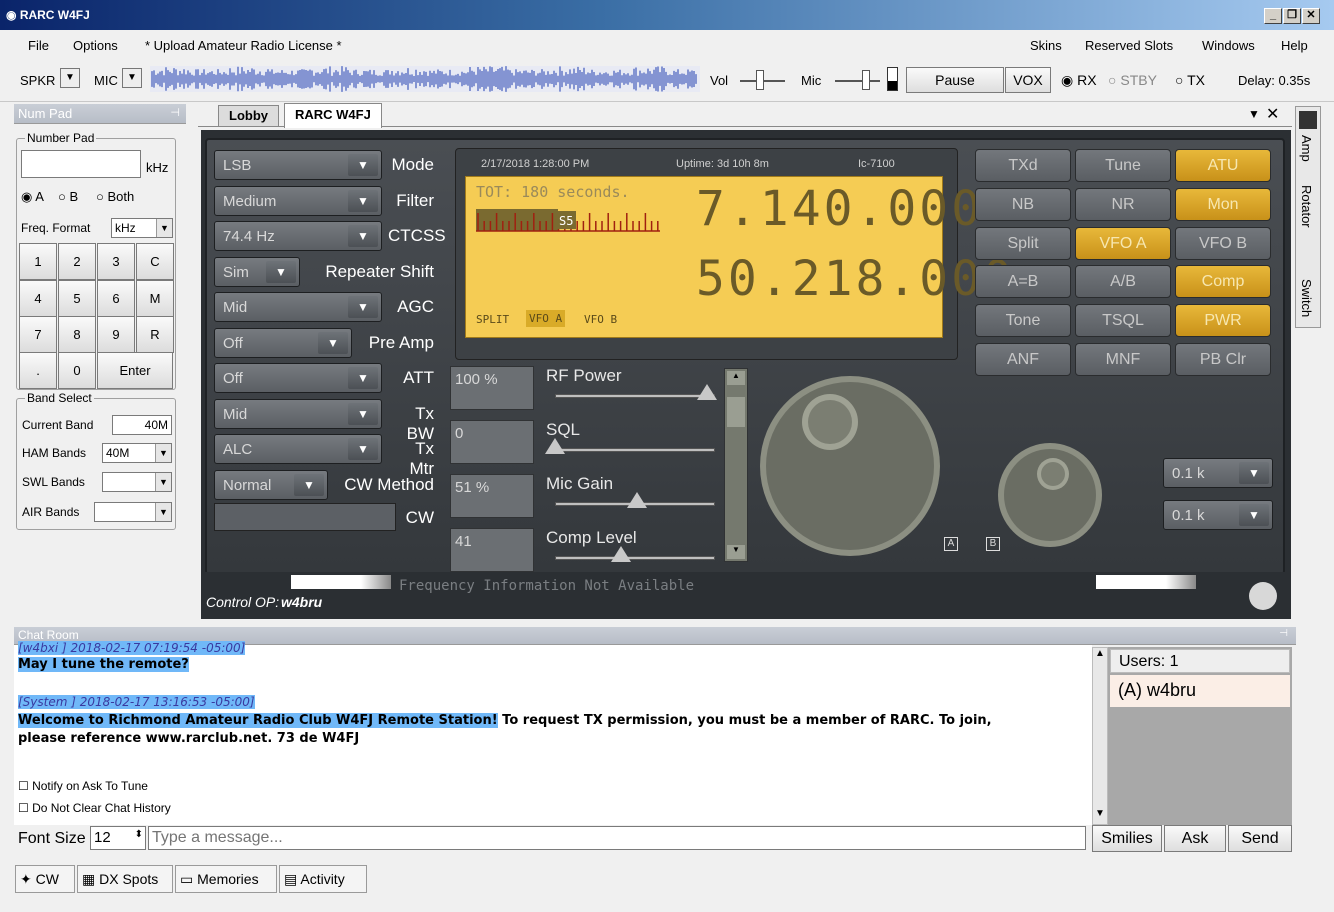 The height and width of the screenshot is (912, 1334). I want to click on rig-button-tune: Tune, so click(1123, 165).